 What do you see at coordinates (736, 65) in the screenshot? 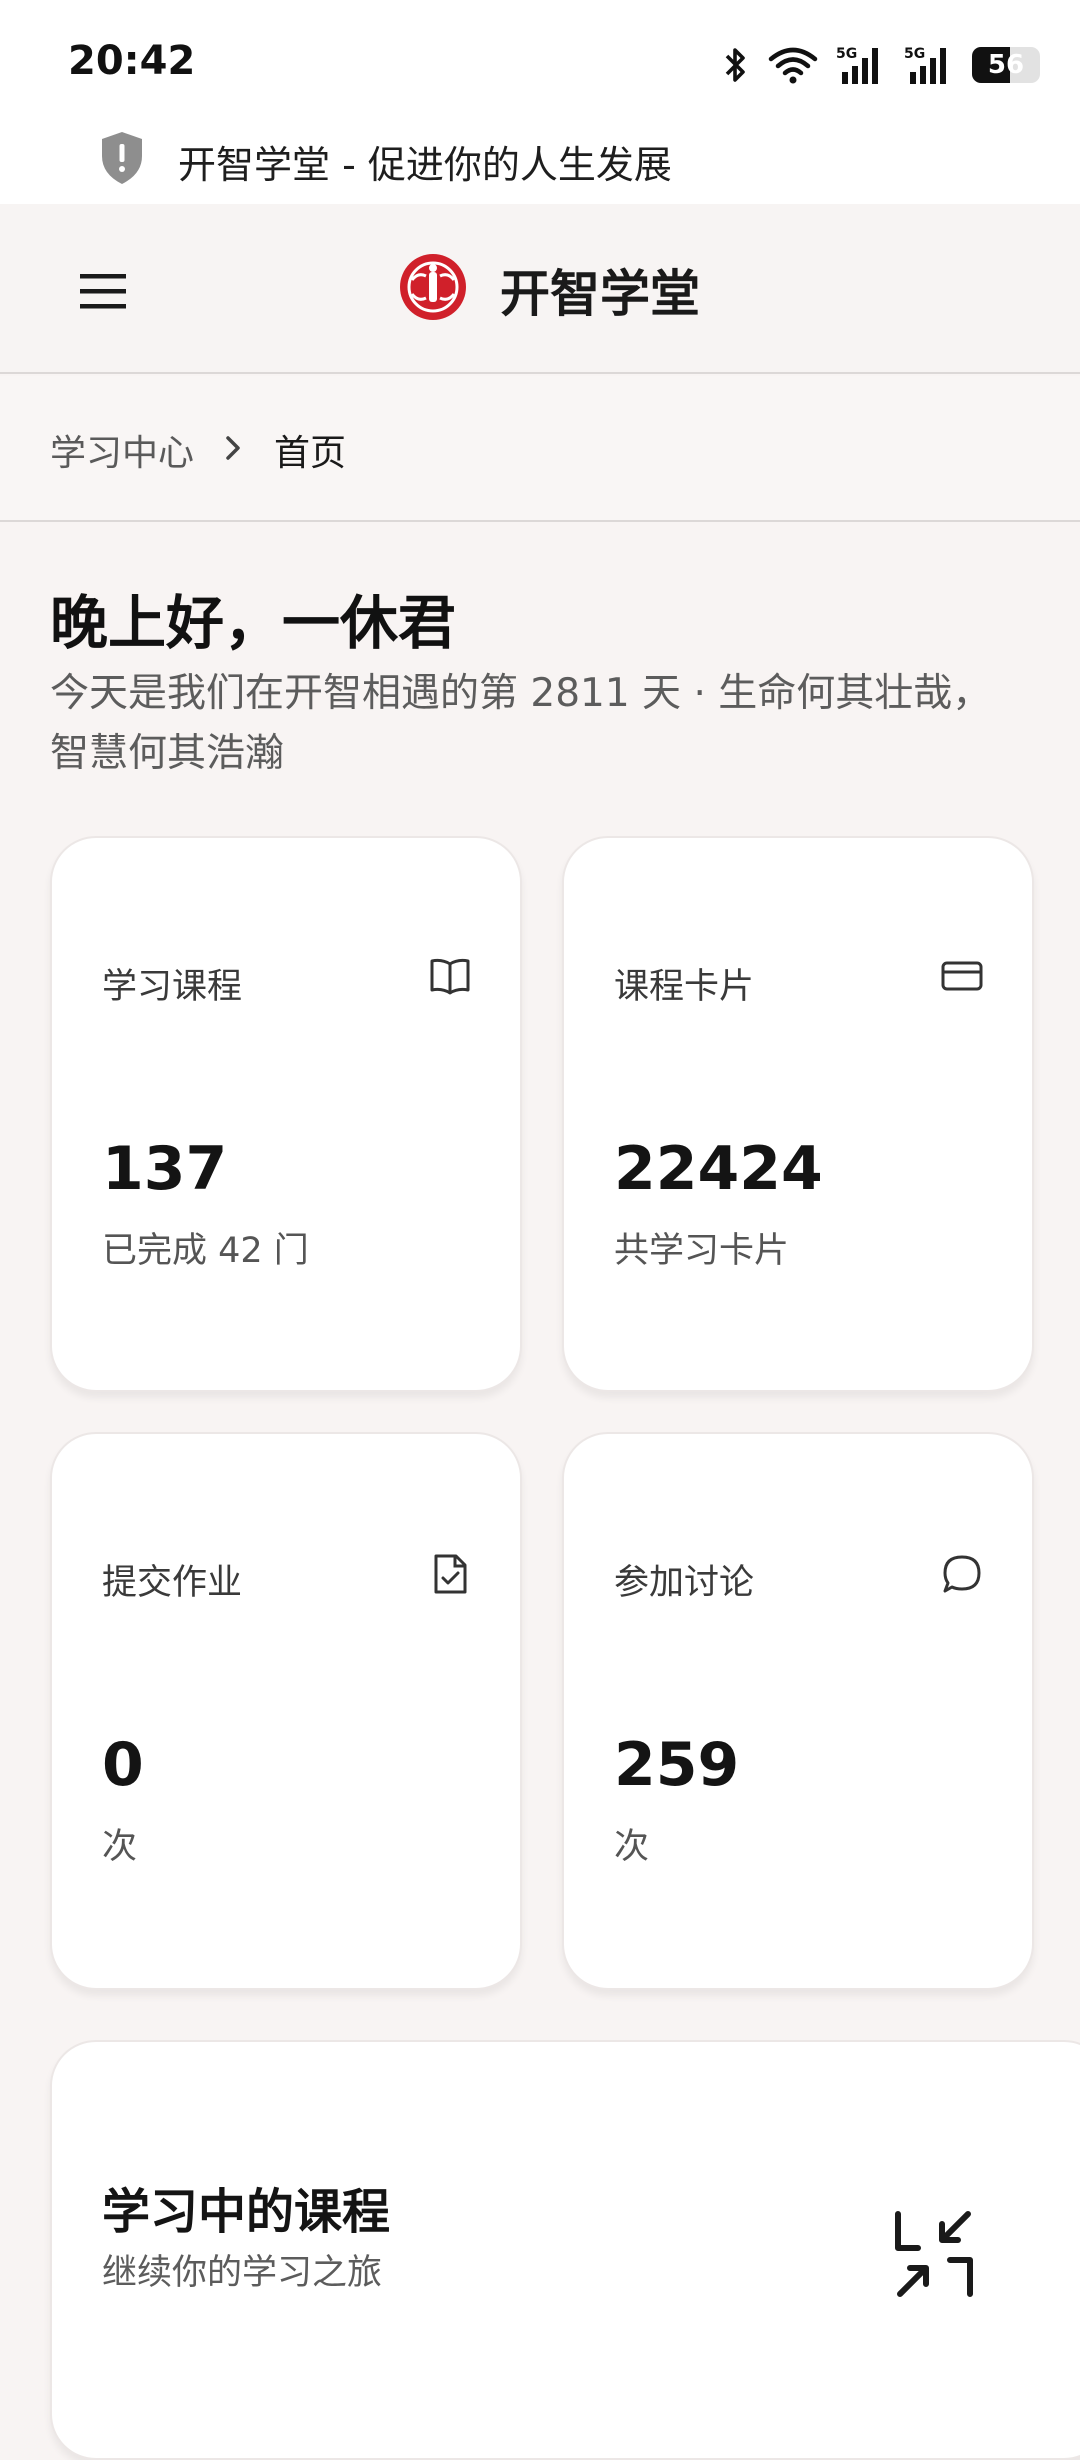
I see `bluetooth-icon` at bounding box center [736, 65].